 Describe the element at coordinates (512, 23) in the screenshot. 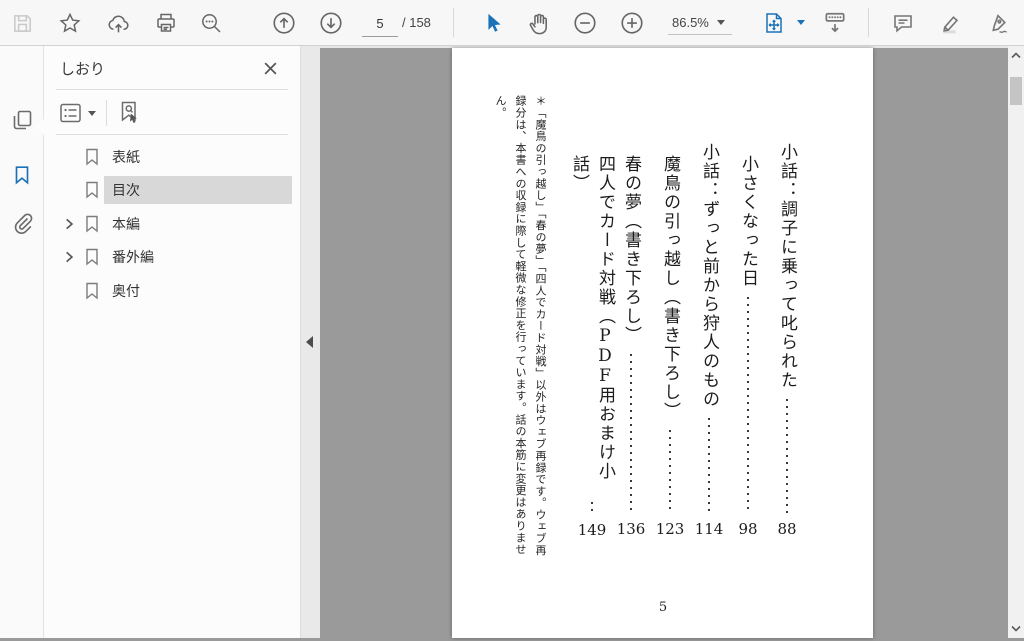

I see `top-toolbar: / 158 86.5%` at that location.